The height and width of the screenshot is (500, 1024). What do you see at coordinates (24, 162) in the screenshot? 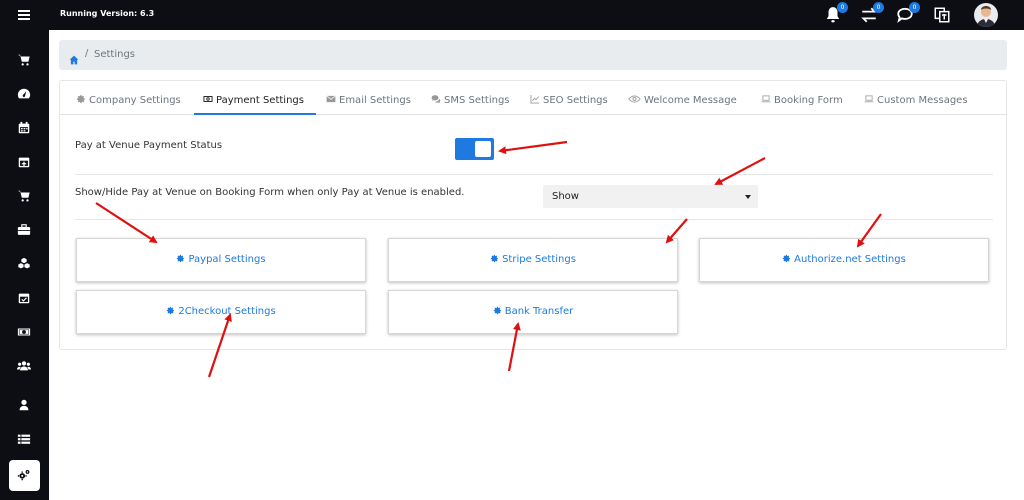
I see `calendar-plus-icon` at bounding box center [24, 162].